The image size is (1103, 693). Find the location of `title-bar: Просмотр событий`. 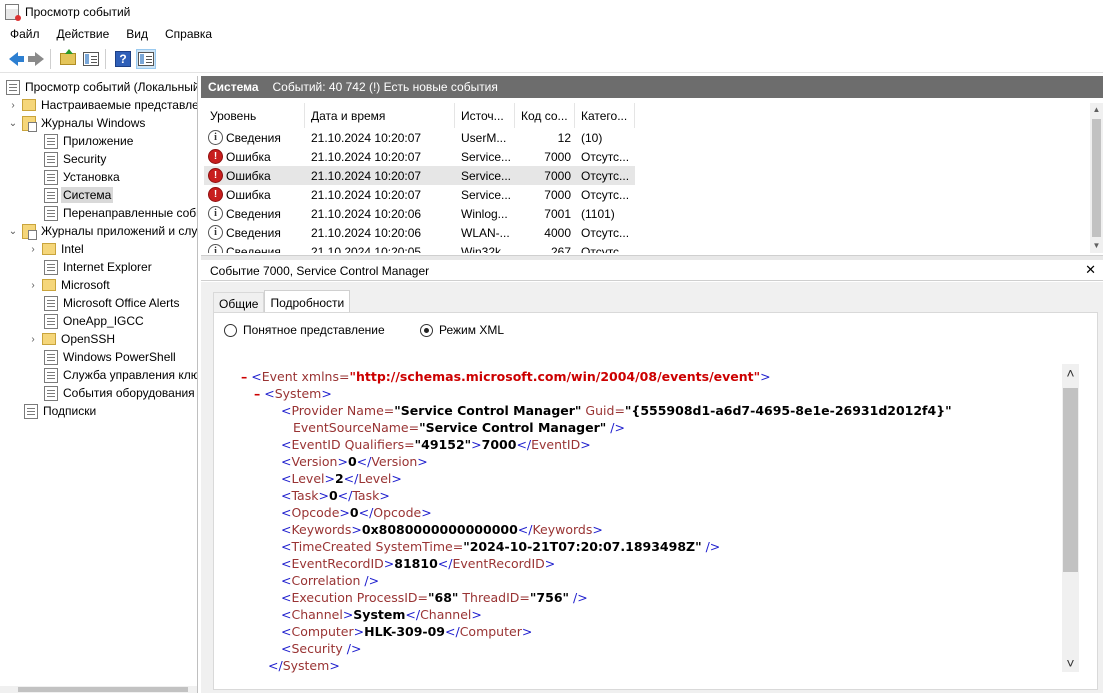

title-bar: Просмотр событий is located at coordinates (551, 12).